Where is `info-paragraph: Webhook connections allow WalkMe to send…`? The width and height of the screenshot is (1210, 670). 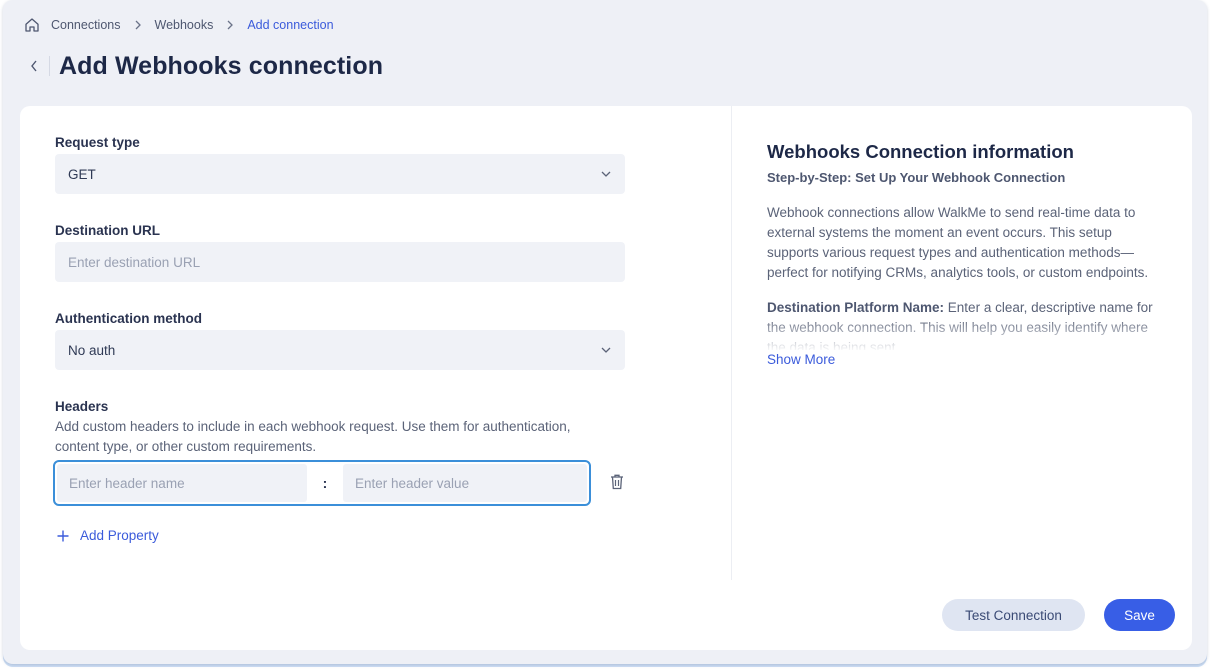
info-paragraph: Webhook connections allow WalkMe to send… is located at coordinates (958, 242).